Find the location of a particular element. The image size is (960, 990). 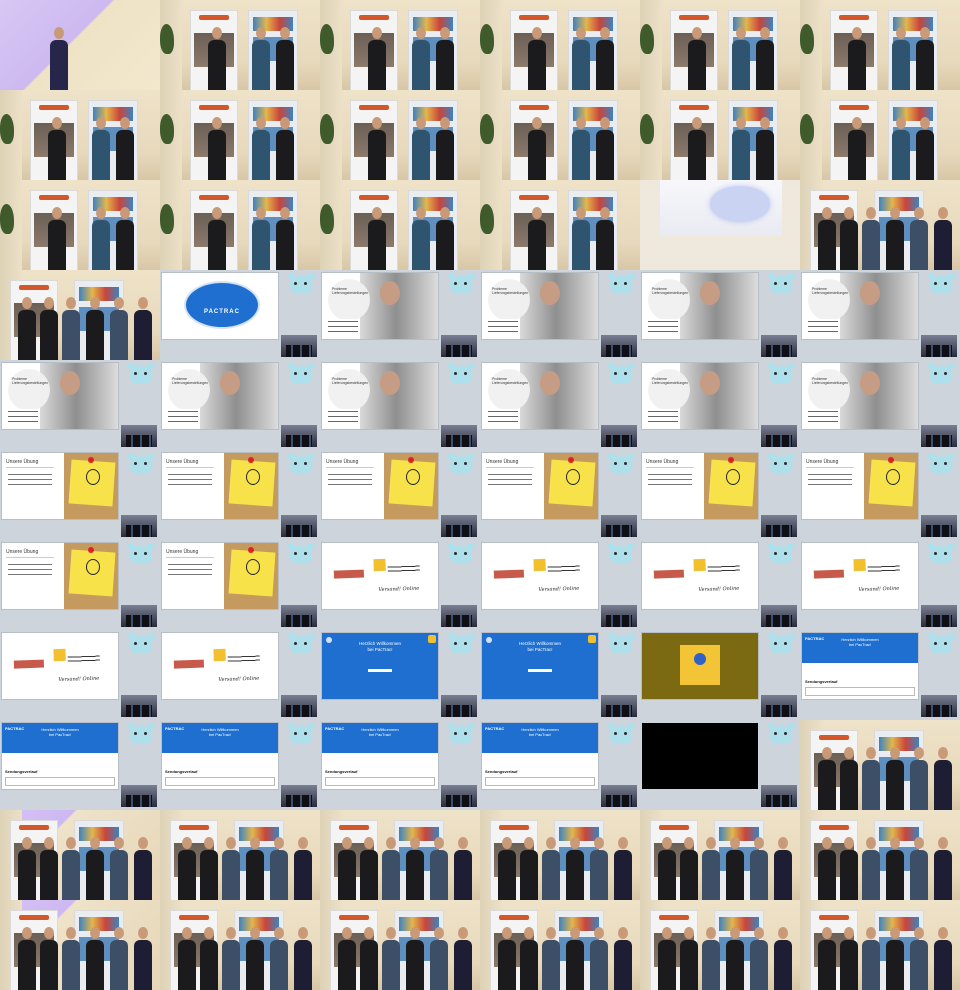

screen-capture-thumbnail: PACTRAC is located at coordinates (240, 315).